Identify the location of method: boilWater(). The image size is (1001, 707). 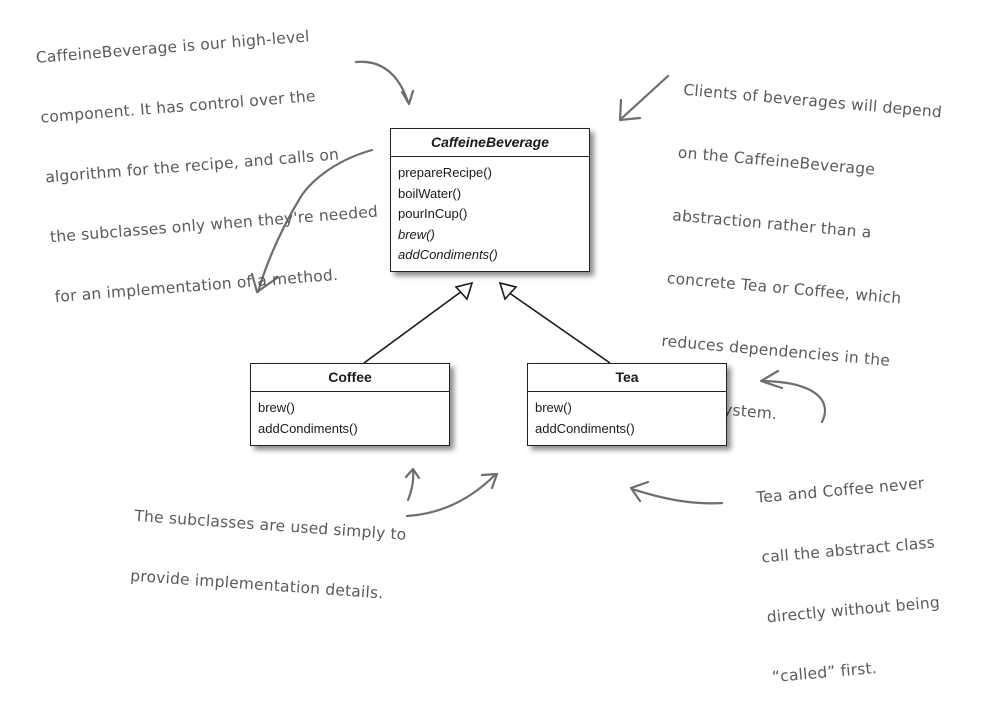
(430, 193).